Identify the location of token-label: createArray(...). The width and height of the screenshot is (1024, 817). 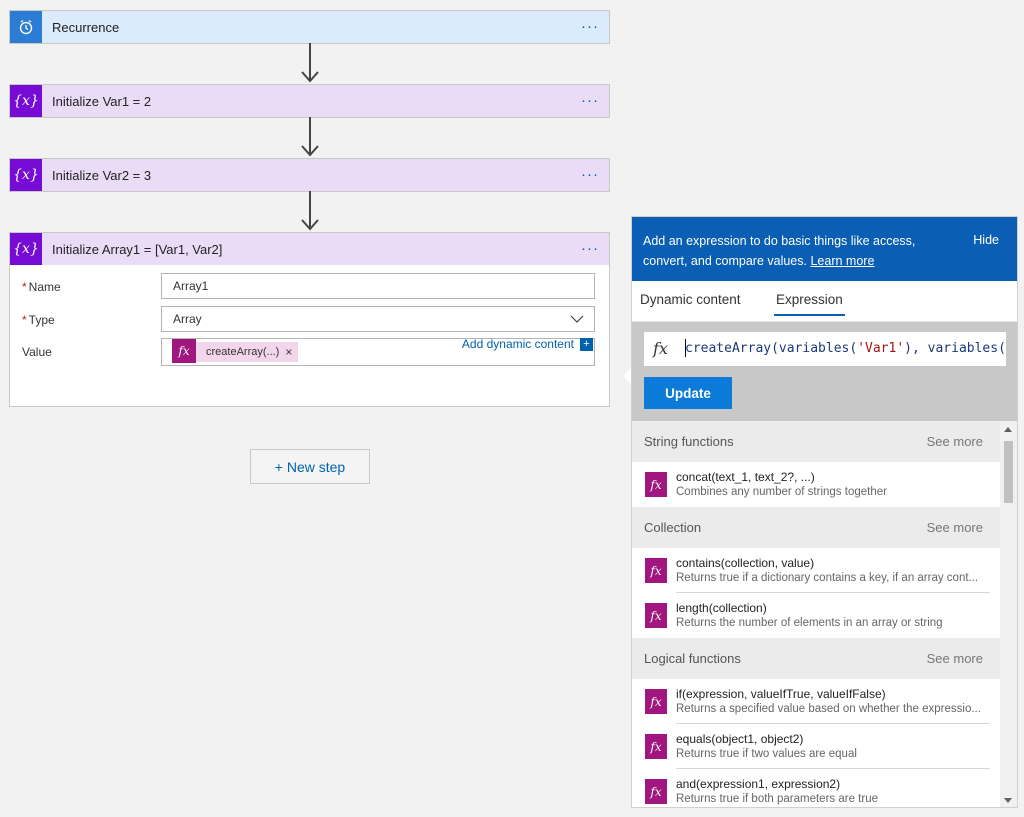
(243, 352).